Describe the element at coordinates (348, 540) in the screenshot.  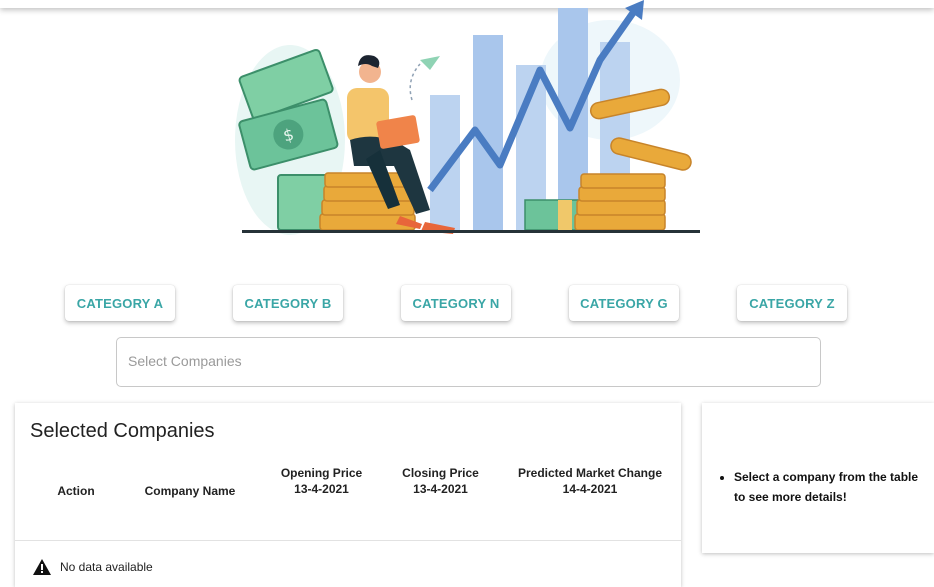
I see `table-header-divider` at that location.